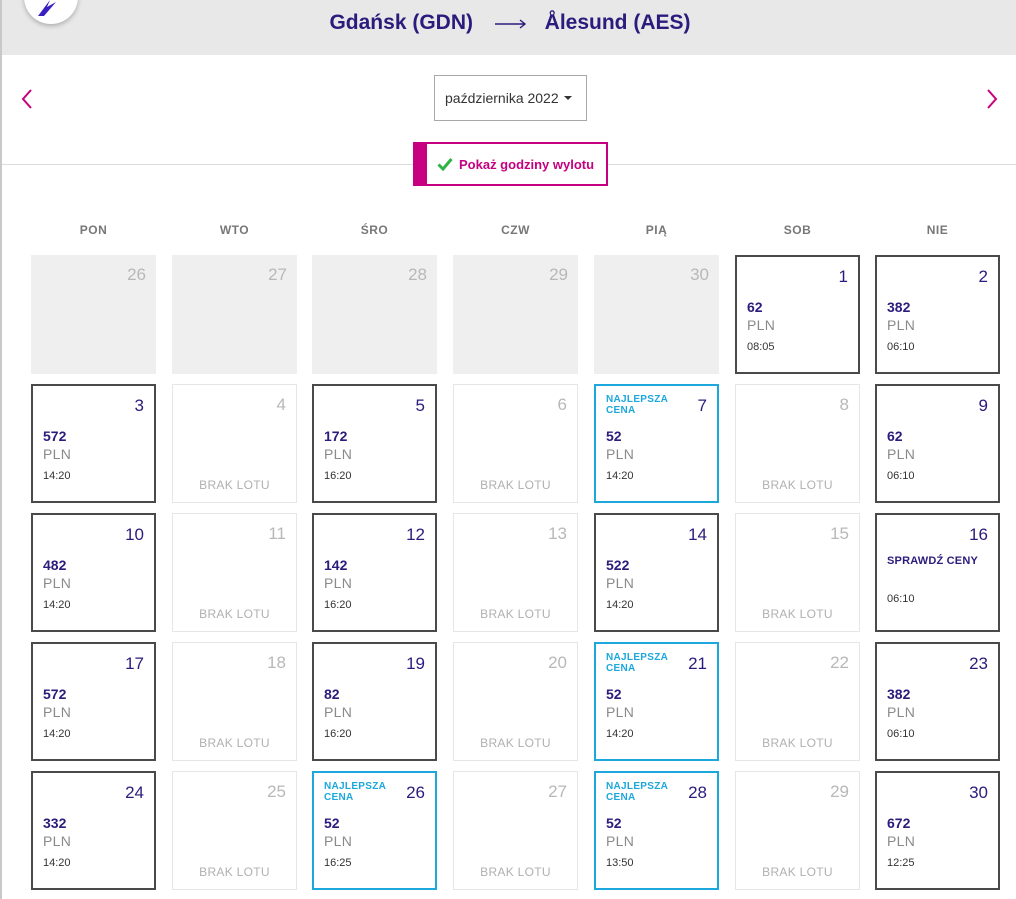 This screenshot has width=1016, height=899. What do you see at coordinates (26, 99) in the screenshot?
I see `chevron-left-icon` at bounding box center [26, 99].